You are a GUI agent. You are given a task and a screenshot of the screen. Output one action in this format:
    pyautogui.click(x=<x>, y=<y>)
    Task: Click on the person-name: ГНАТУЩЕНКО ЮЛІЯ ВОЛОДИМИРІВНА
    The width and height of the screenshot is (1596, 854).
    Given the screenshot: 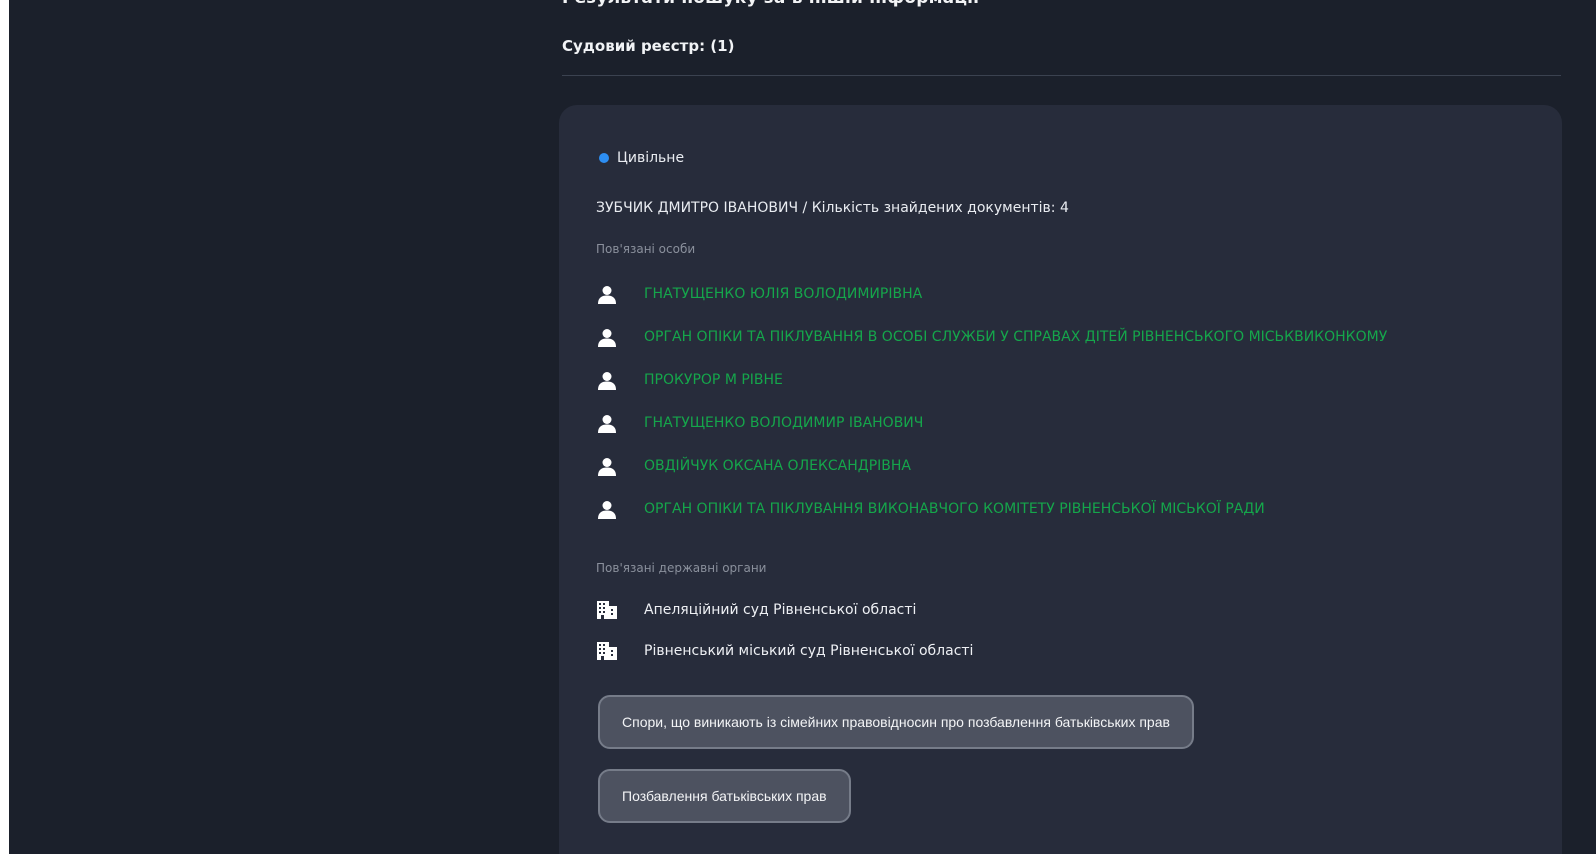 What is the action you would take?
    pyautogui.click(x=783, y=294)
    